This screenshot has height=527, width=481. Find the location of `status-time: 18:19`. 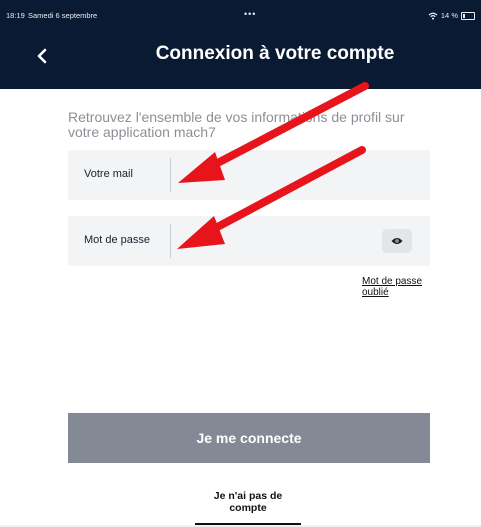

status-time: 18:19 is located at coordinates (15, 15).